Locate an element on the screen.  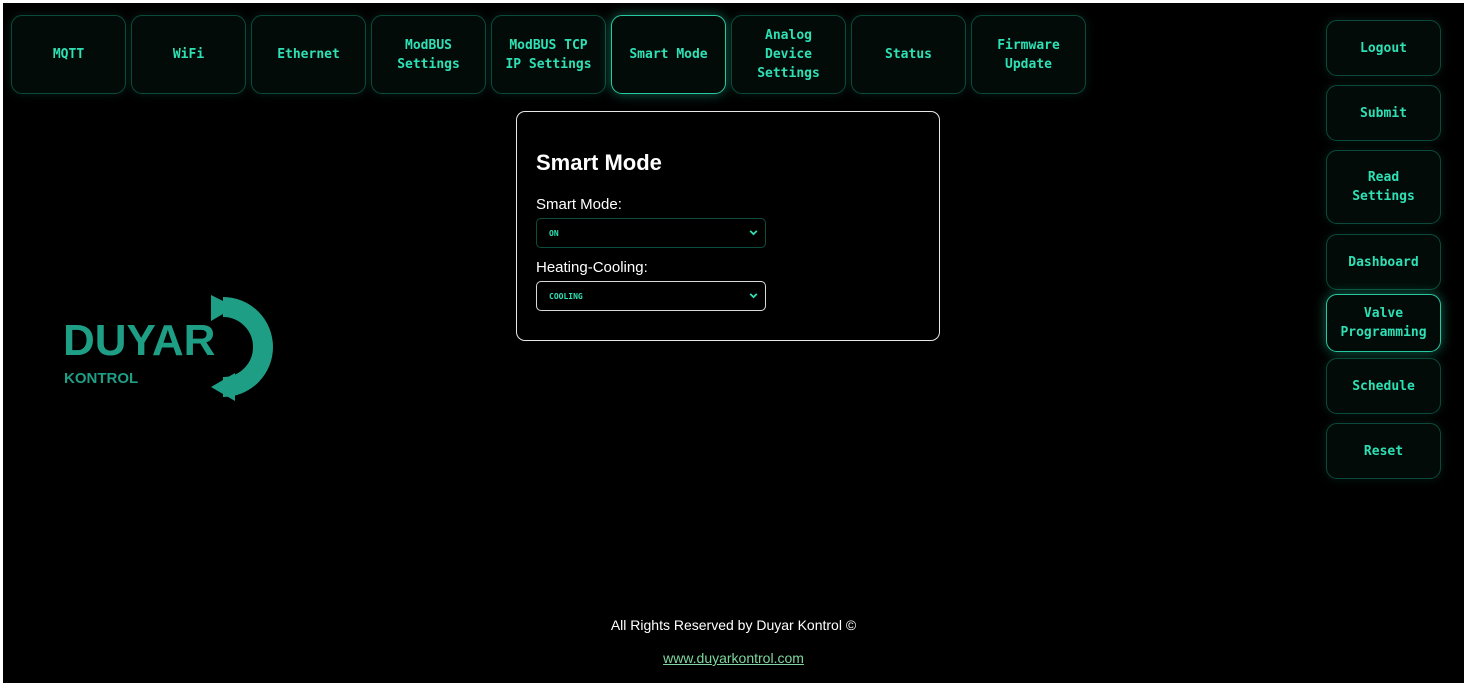
footer-link-container: www.duyarkontrol.com is located at coordinates (733, 658).